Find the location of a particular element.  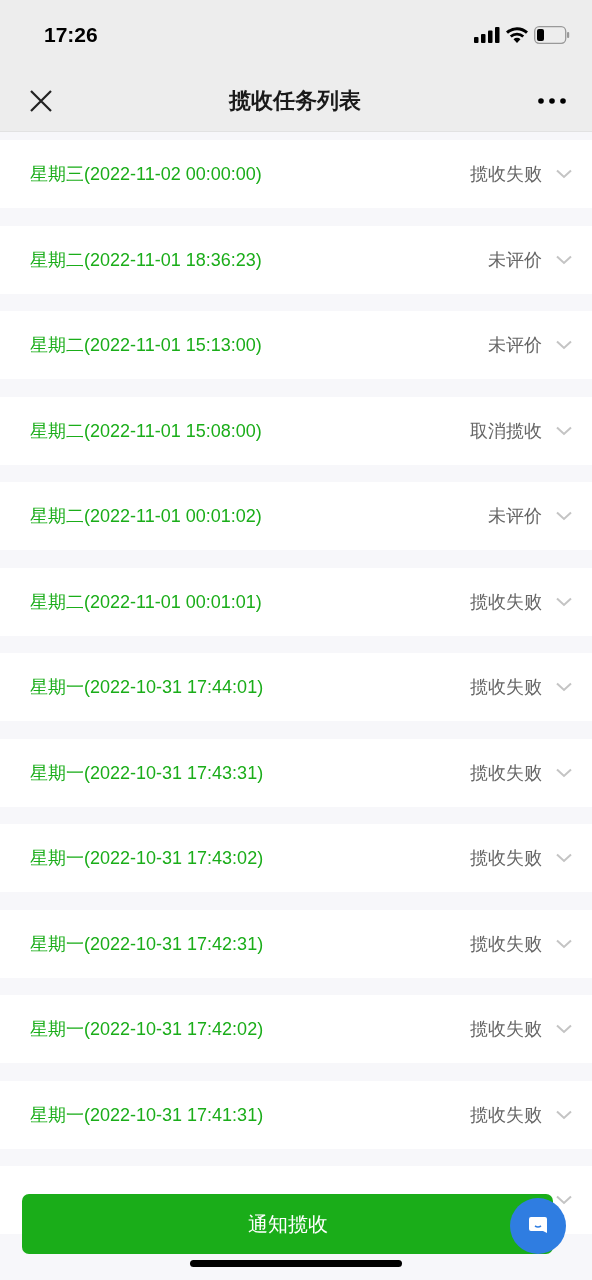

task-row: 星期二(2022-11-01 15:13:00) 未评价 is located at coordinates (296, 345).